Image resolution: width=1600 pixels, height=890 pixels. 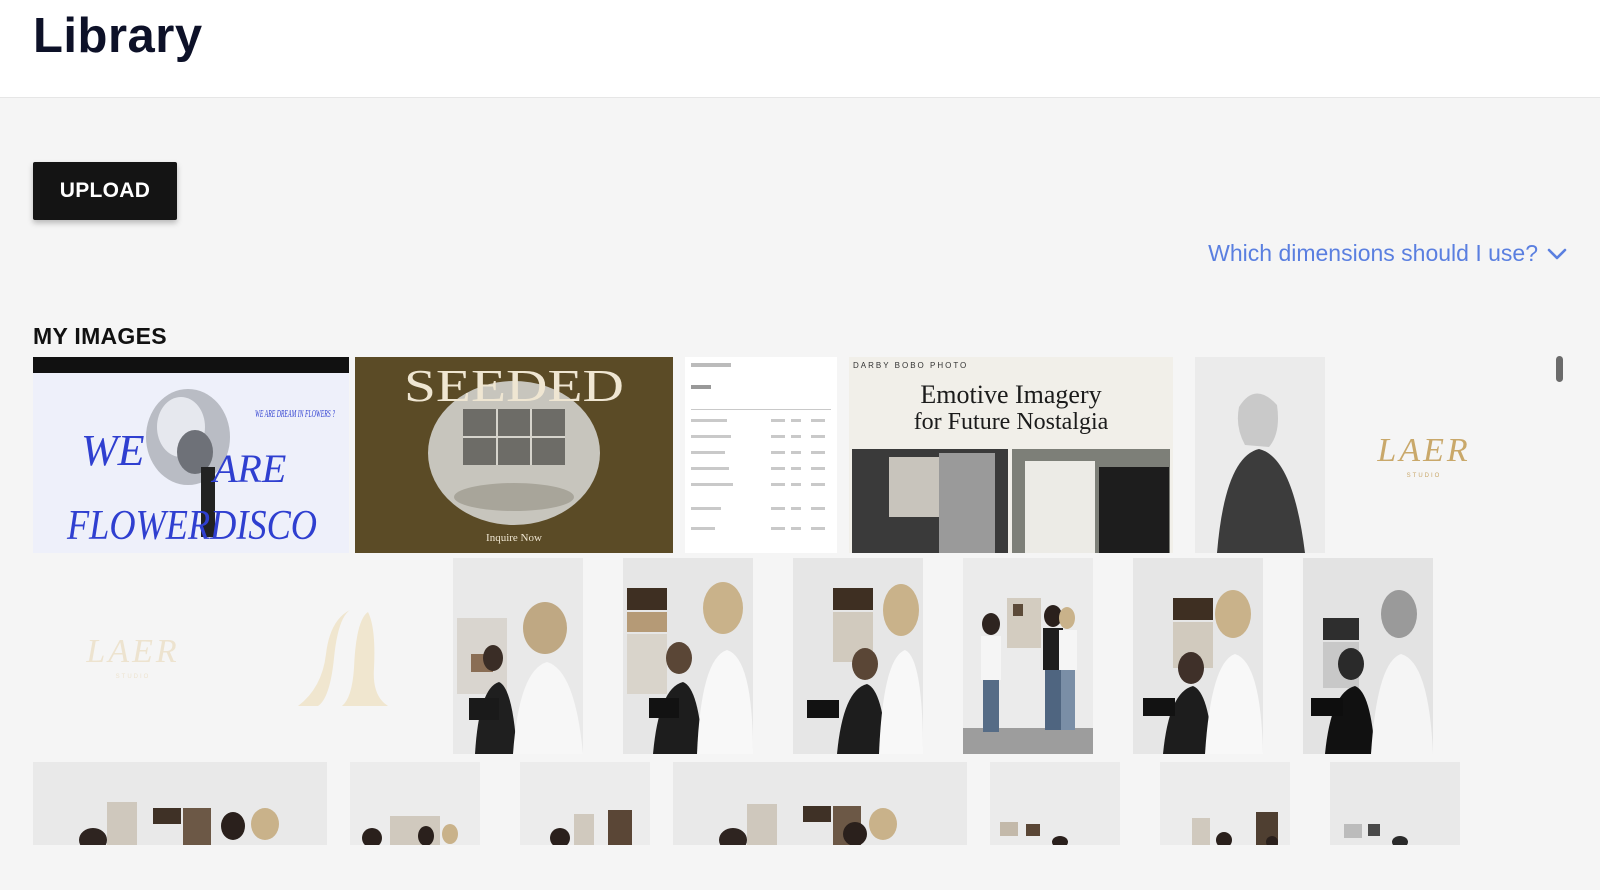 I want to click on photo-12-thumbnail, so click(x=1225, y=803).